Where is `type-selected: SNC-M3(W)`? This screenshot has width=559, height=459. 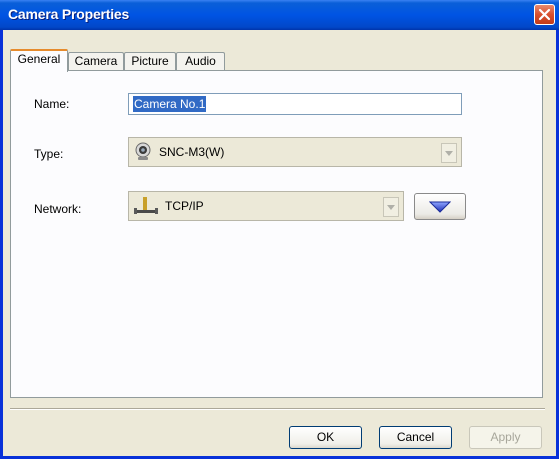
type-selected: SNC-M3(W) is located at coordinates (178, 152).